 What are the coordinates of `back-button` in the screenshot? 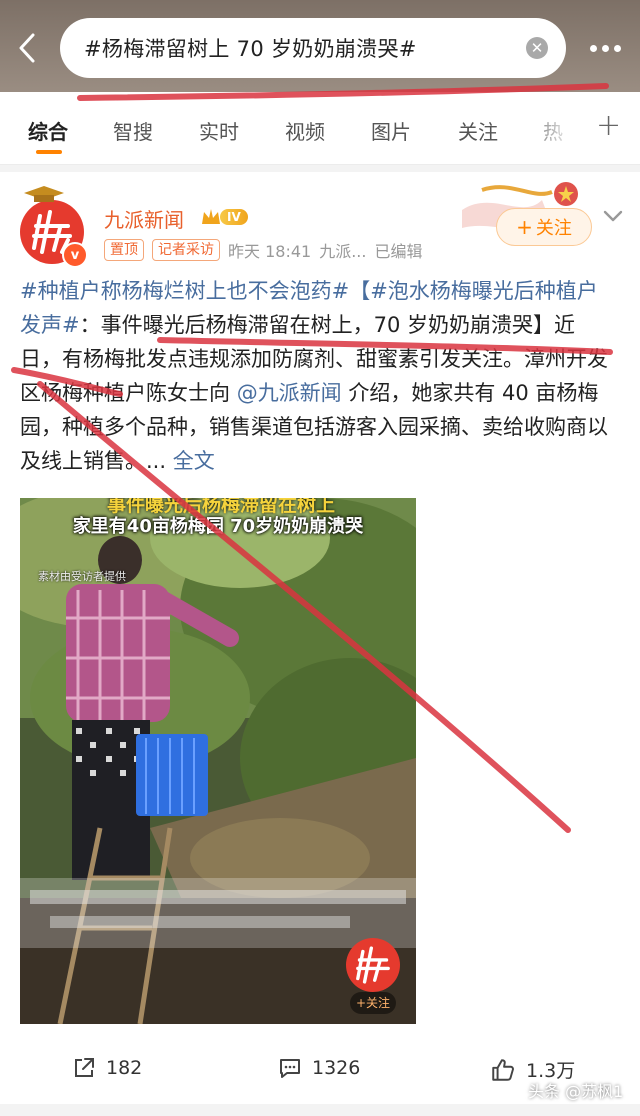 It's located at (27, 48).